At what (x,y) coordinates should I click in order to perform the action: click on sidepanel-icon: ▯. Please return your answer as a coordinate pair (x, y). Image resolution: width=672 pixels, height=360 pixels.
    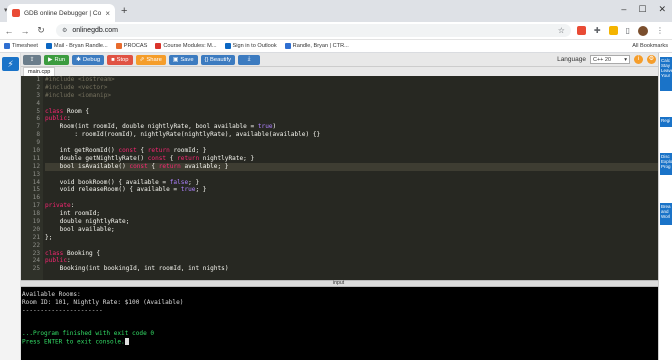
    Looking at the image, I should click on (628, 31).